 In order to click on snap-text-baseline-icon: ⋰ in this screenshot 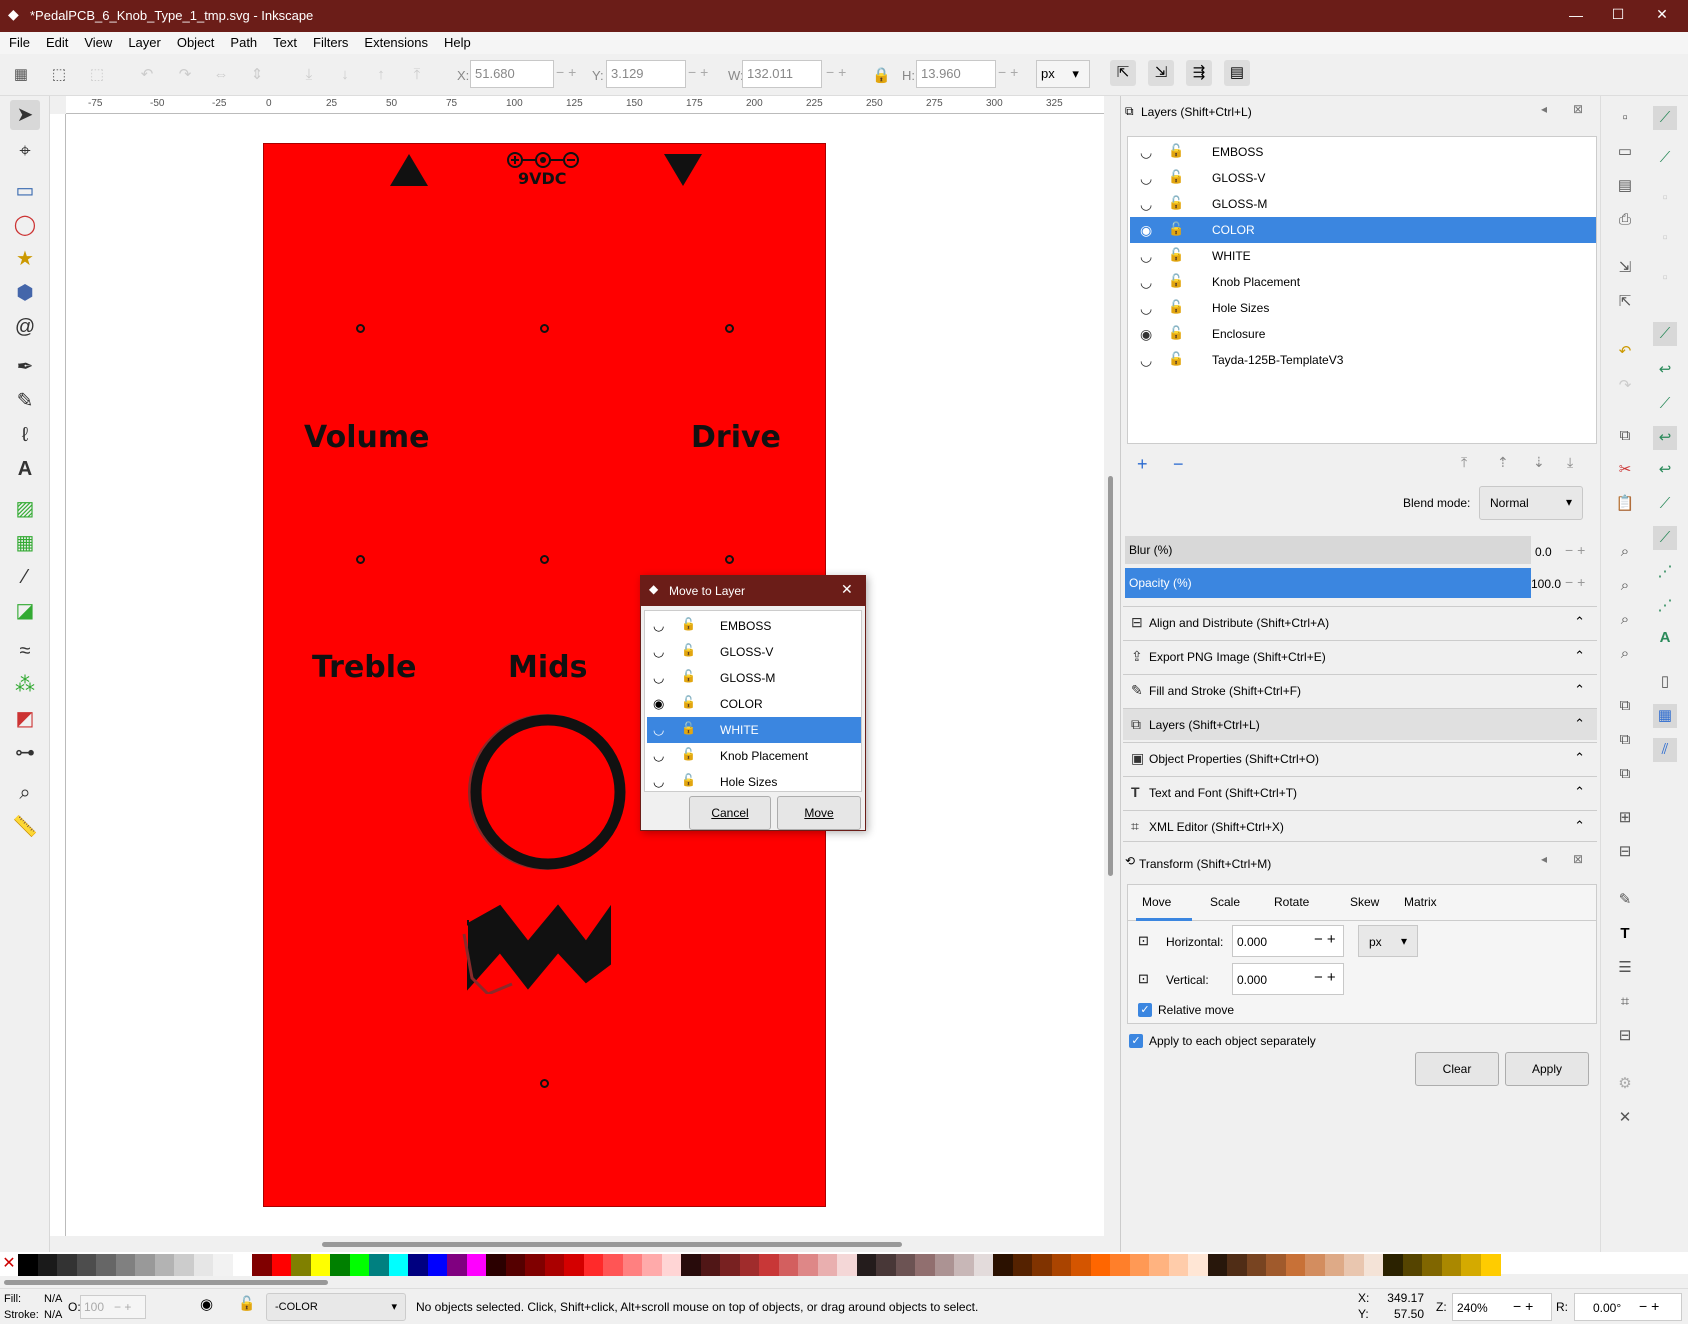, I will do `click(1665, 606)`.